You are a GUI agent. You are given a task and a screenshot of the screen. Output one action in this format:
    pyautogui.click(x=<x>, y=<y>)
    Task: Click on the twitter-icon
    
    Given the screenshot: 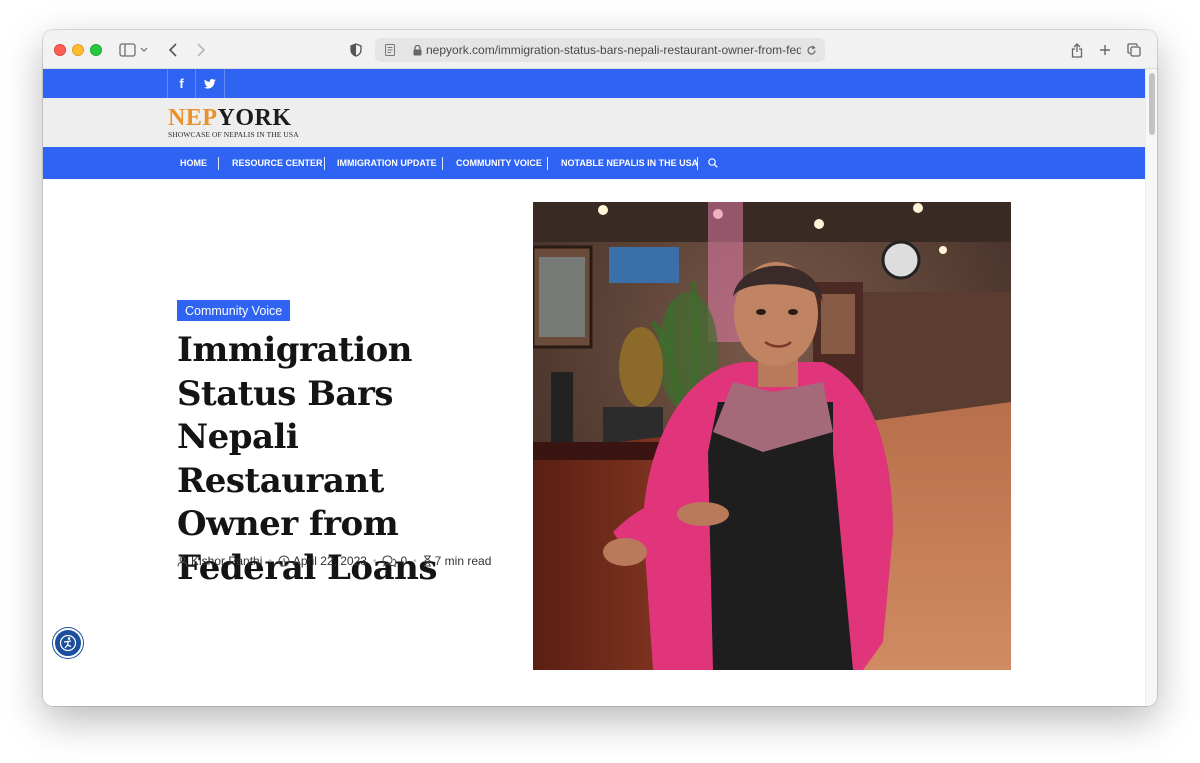 What is the action you would take?
    pyautogui.click(x=210, y=83)
    